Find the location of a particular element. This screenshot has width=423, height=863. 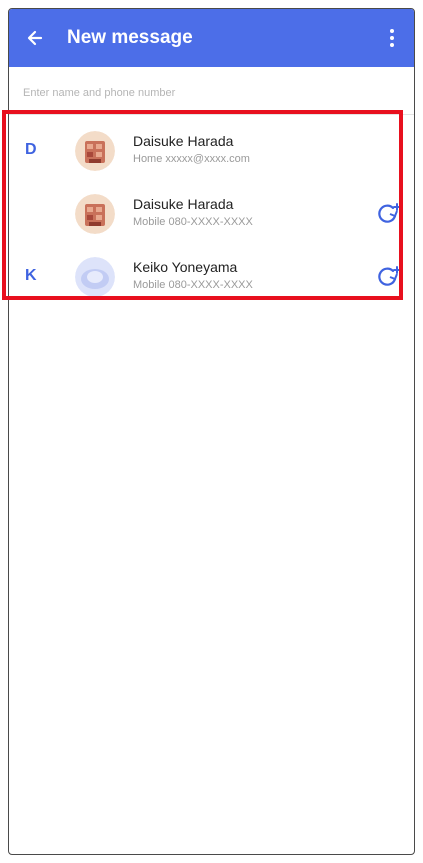

recipient-search-input is located at coordinates (203, 93).